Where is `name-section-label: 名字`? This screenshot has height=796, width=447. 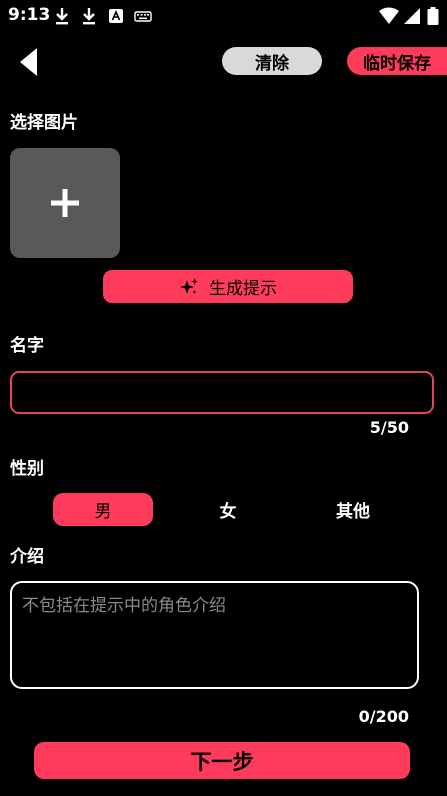 name-section-label: 名字 is located at coordinates (27, 346).